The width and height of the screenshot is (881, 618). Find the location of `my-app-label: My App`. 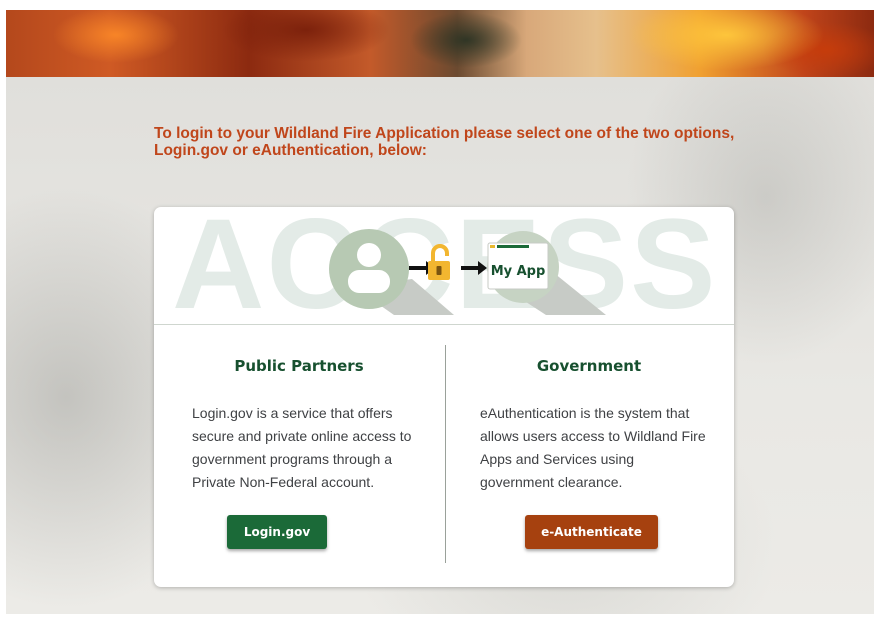

my-app-label: My App is located at coordinates (518, 271).